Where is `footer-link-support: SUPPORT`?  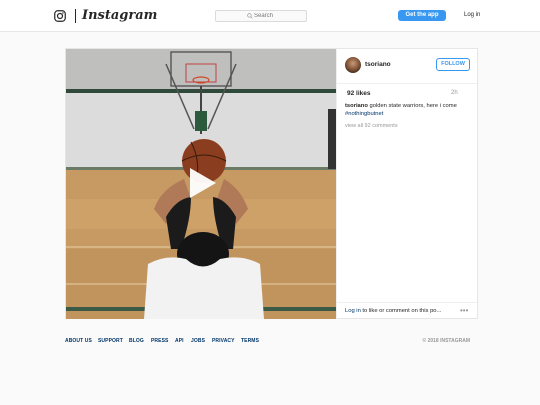 footer-link-support: SUPPORT is located at coordinates (110, 341).